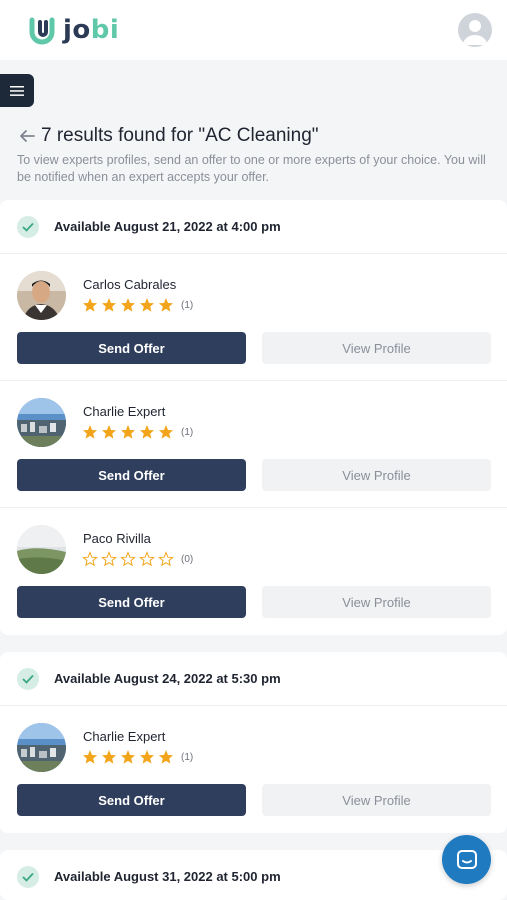 The height and width of the screenshot is (900, 507). I want to click on expert-name: Carlos Cabrales, so click(129, 284).